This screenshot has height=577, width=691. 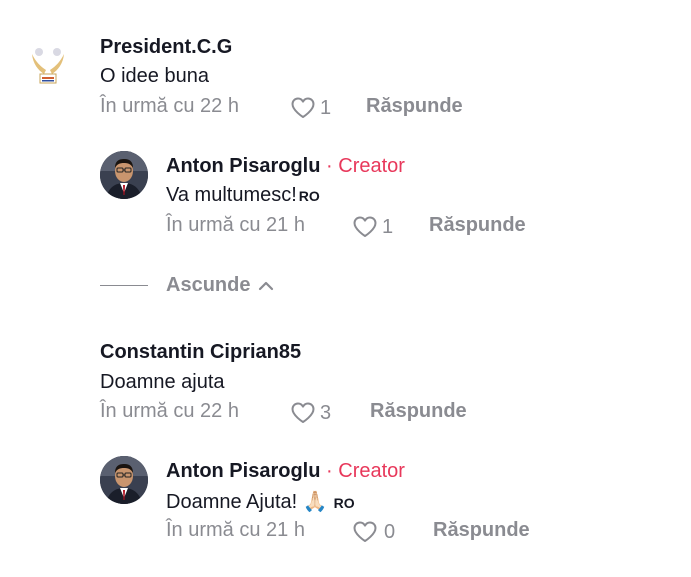 I want to click on reply-text: Doamne Ajuta! 🙏🏻 RO, so click(x=260, y=501).